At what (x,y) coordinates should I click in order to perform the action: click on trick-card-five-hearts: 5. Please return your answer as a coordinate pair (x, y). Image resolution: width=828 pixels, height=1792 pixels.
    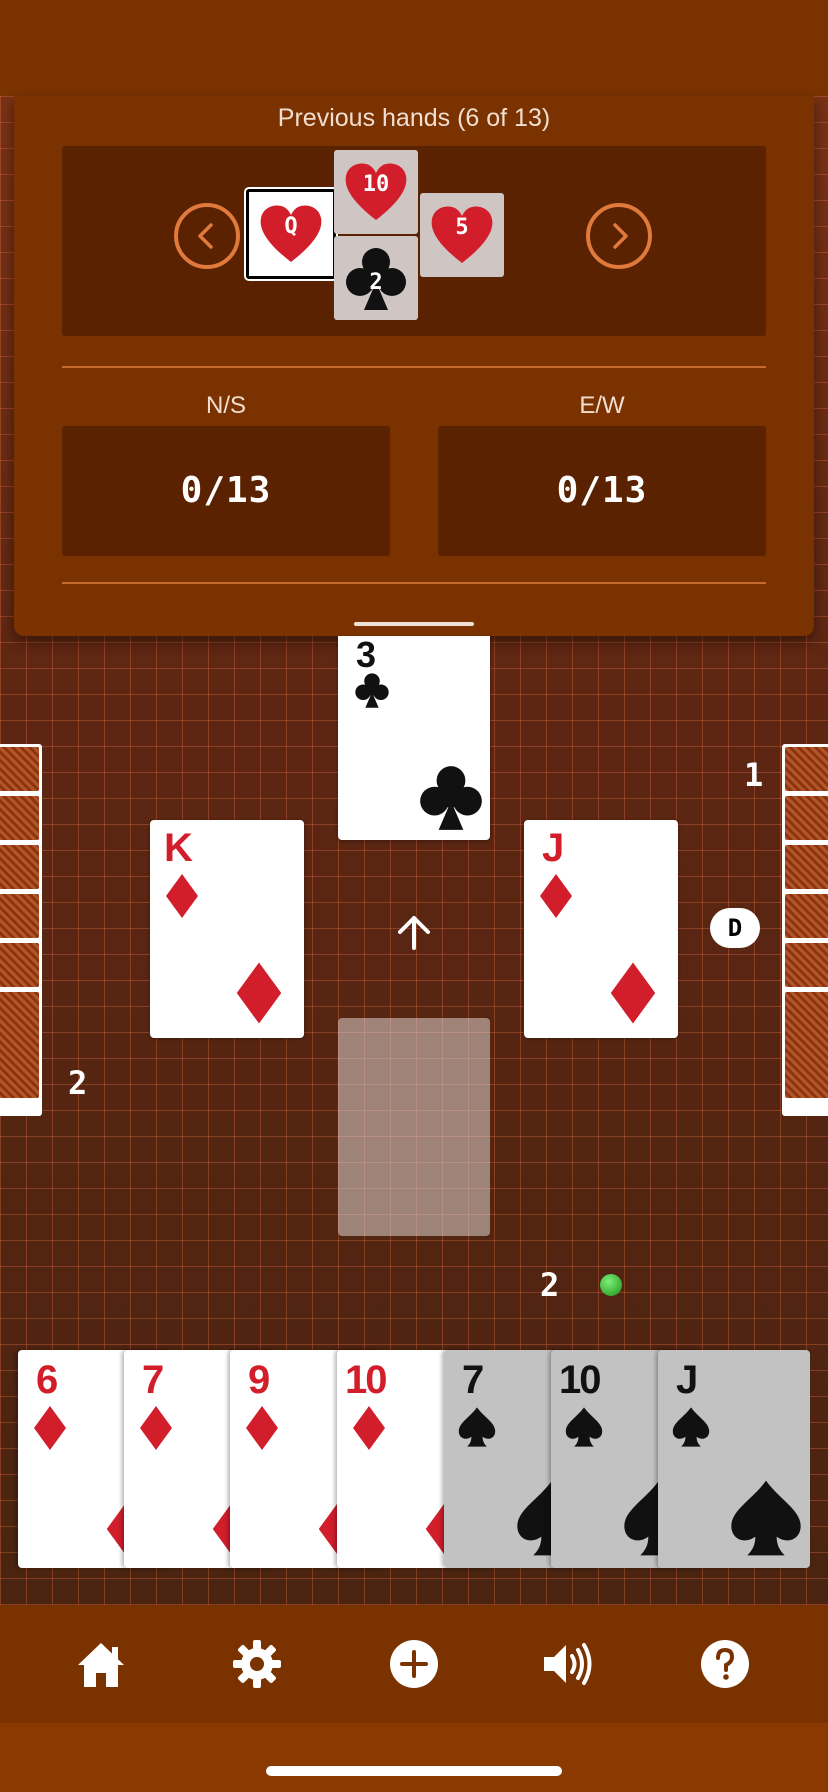
    Looking at the image, I should click on (462, 235).